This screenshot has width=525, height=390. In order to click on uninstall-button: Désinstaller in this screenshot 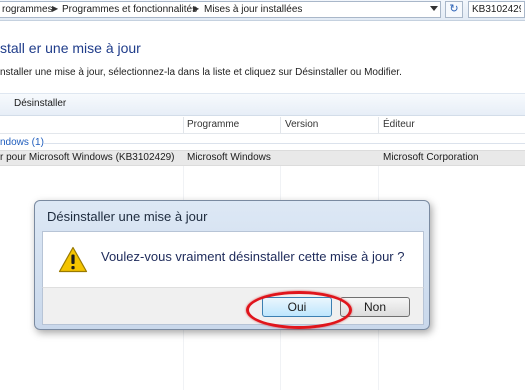, I will do `click(40, 103)`.